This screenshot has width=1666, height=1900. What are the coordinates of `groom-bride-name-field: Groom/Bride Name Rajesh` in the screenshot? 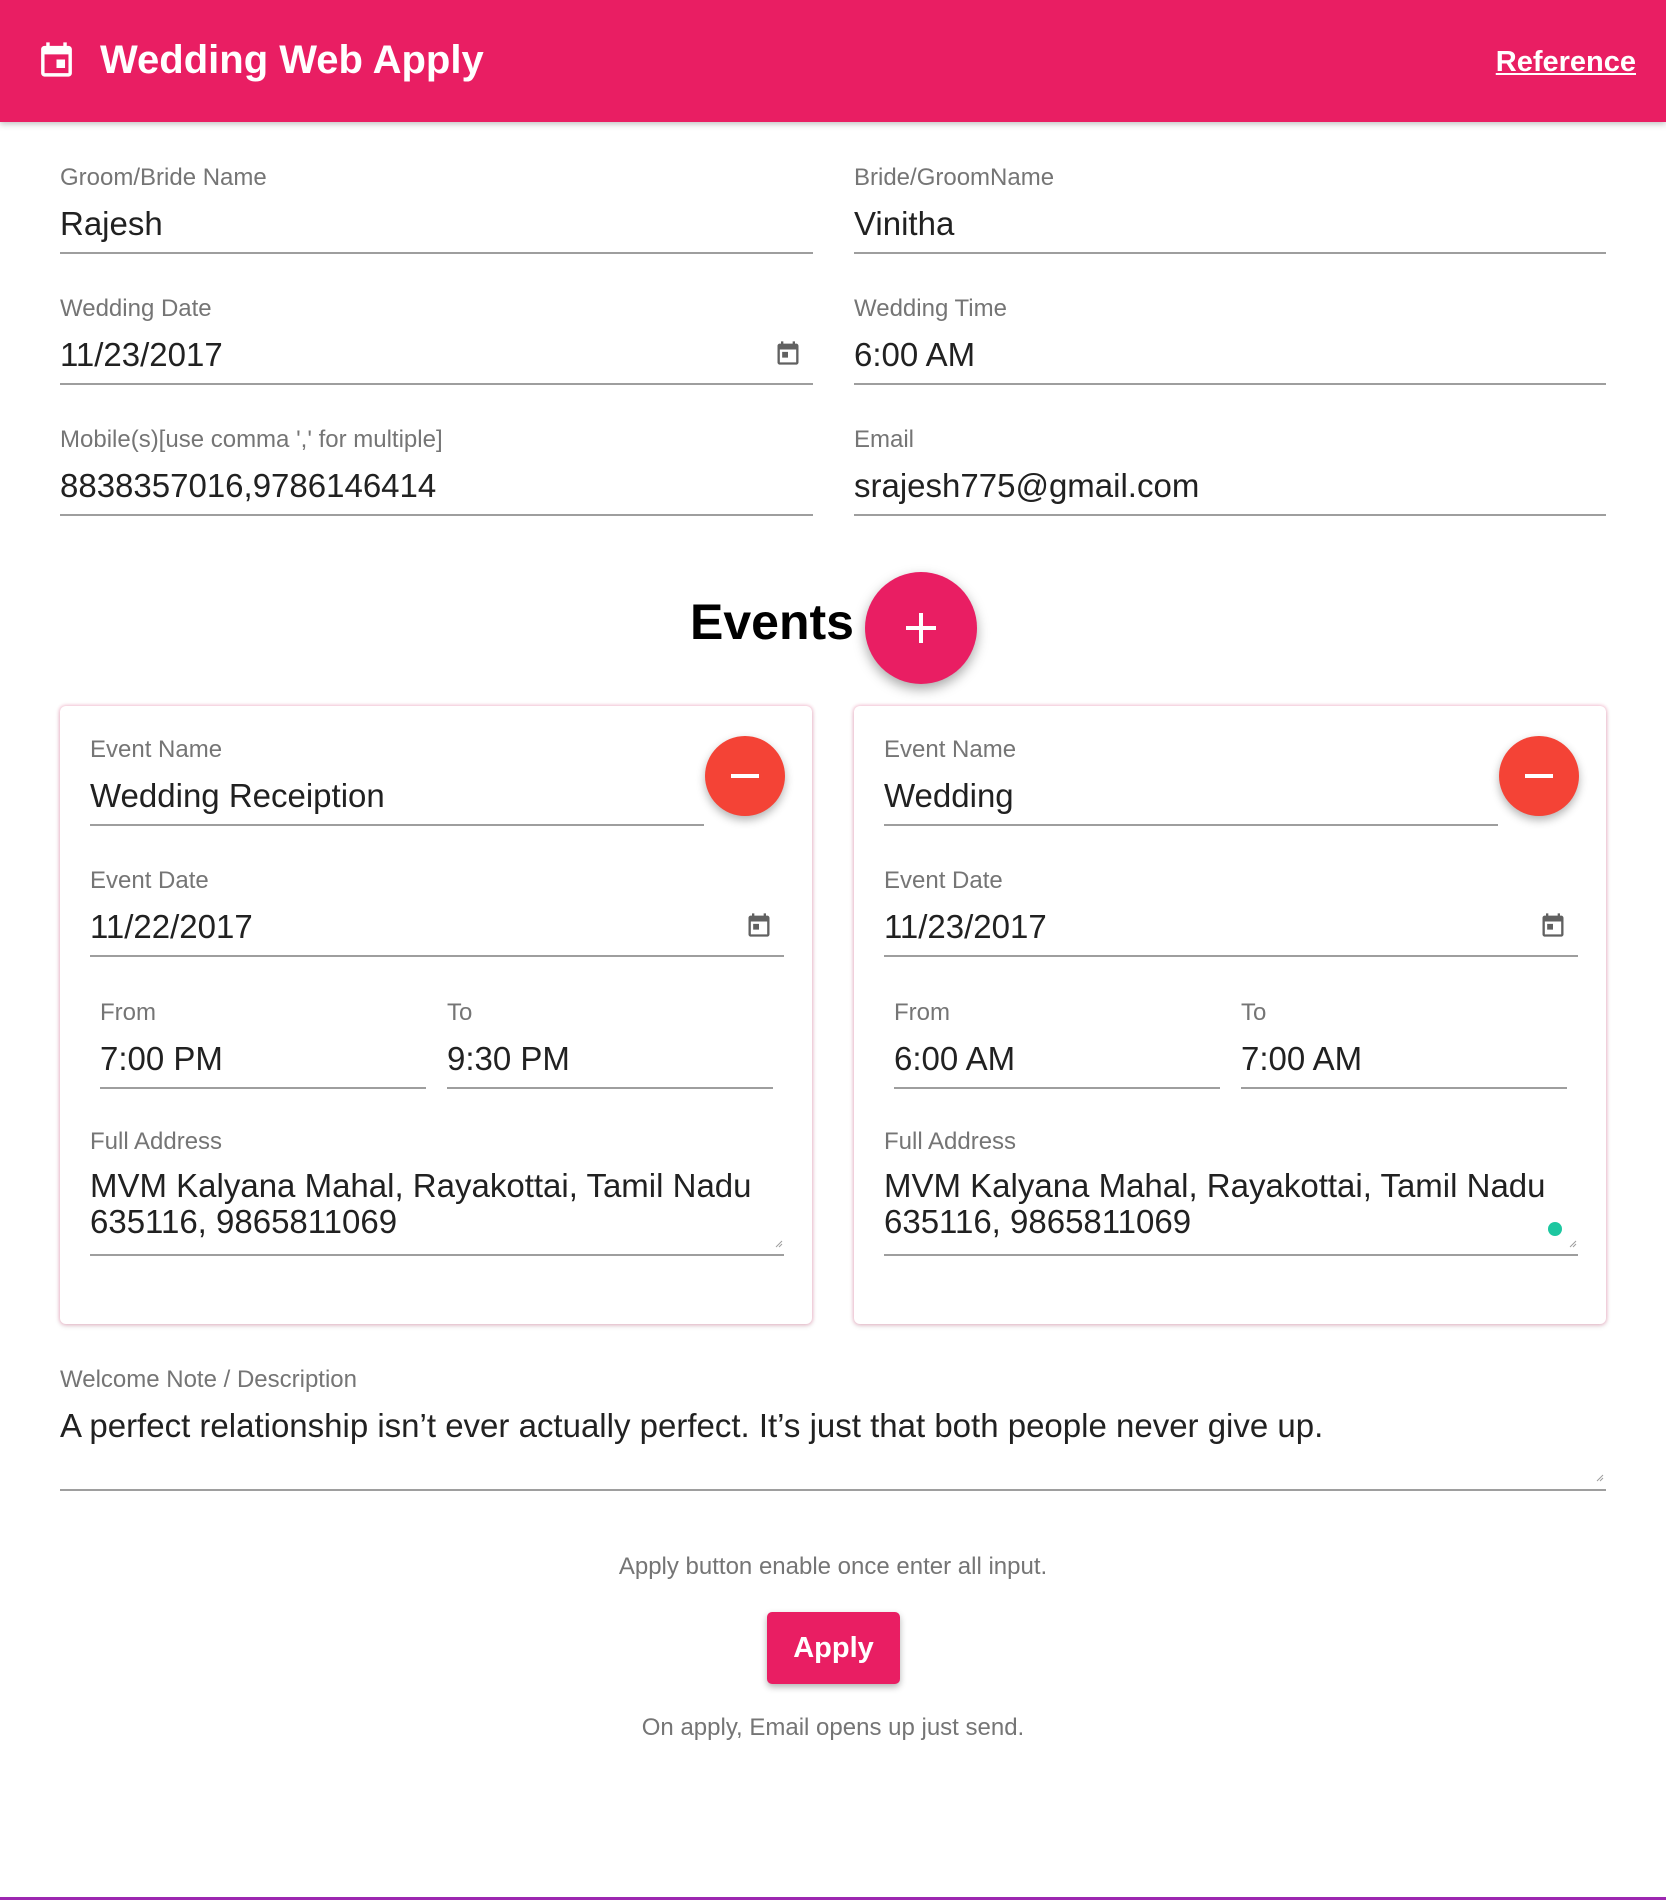 It's located at (436, 210).